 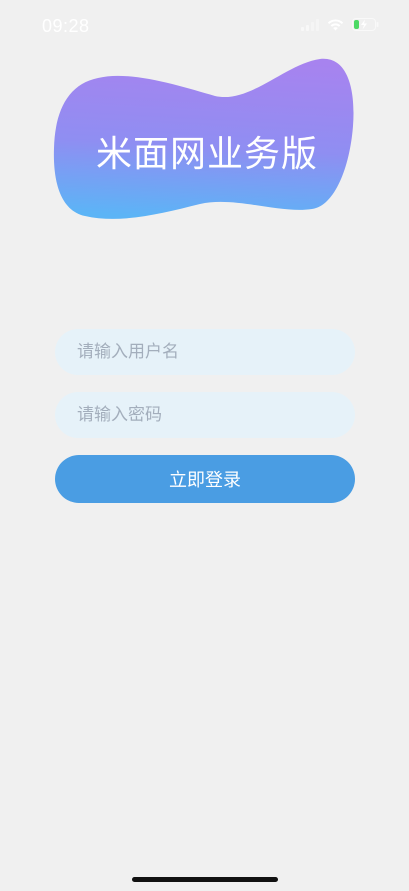 I want to click on password-input, so click(x=205, y=415).